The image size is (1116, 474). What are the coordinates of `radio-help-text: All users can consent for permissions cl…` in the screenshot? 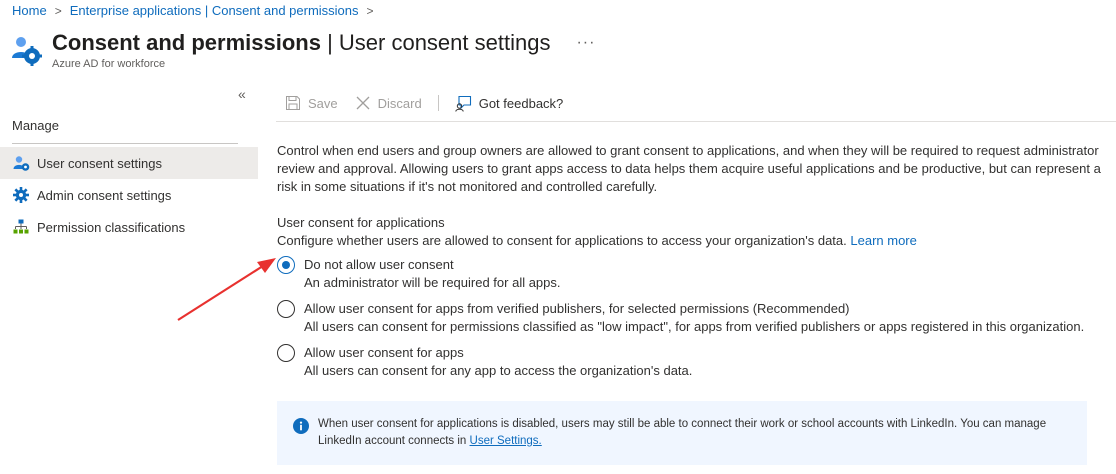 It's located at (694, 326).